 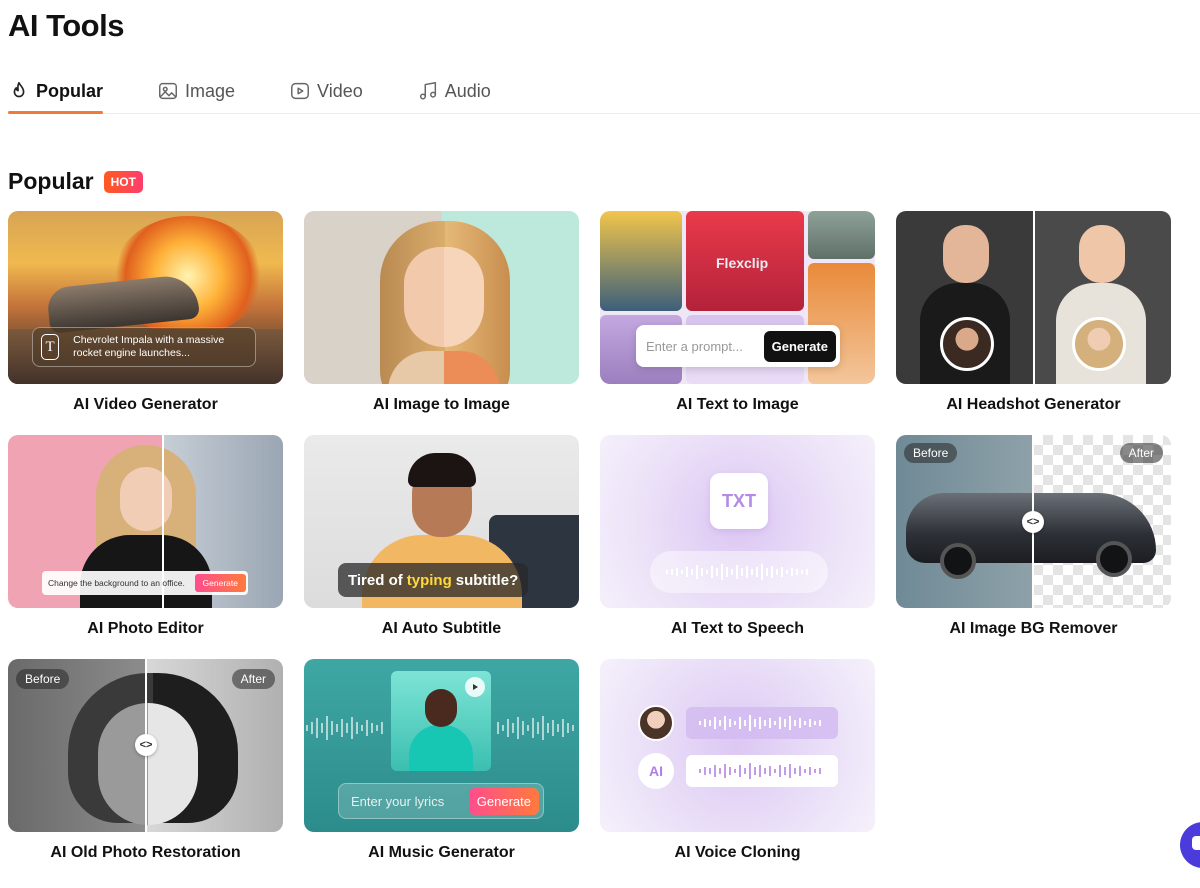 What do you see at coordinates (503, 801) in the screenshot?
I see `music-generate-button: Generate` at bounding box center [503, 801].